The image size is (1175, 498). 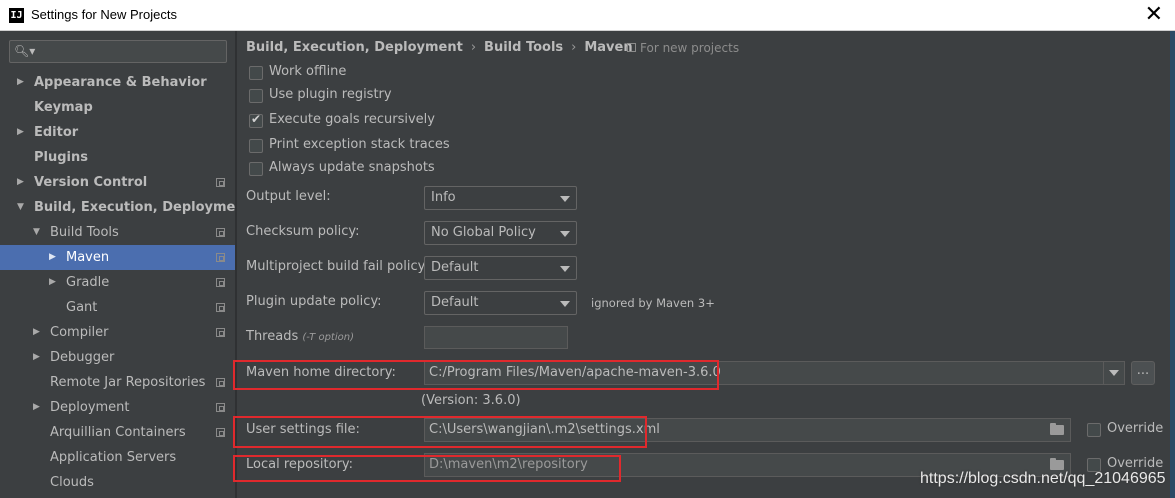 What do you see at coordinates (113, 457) in the screenshot?
I see `sidebar-item-label: Application Servers` at bounding box center [113, 457].